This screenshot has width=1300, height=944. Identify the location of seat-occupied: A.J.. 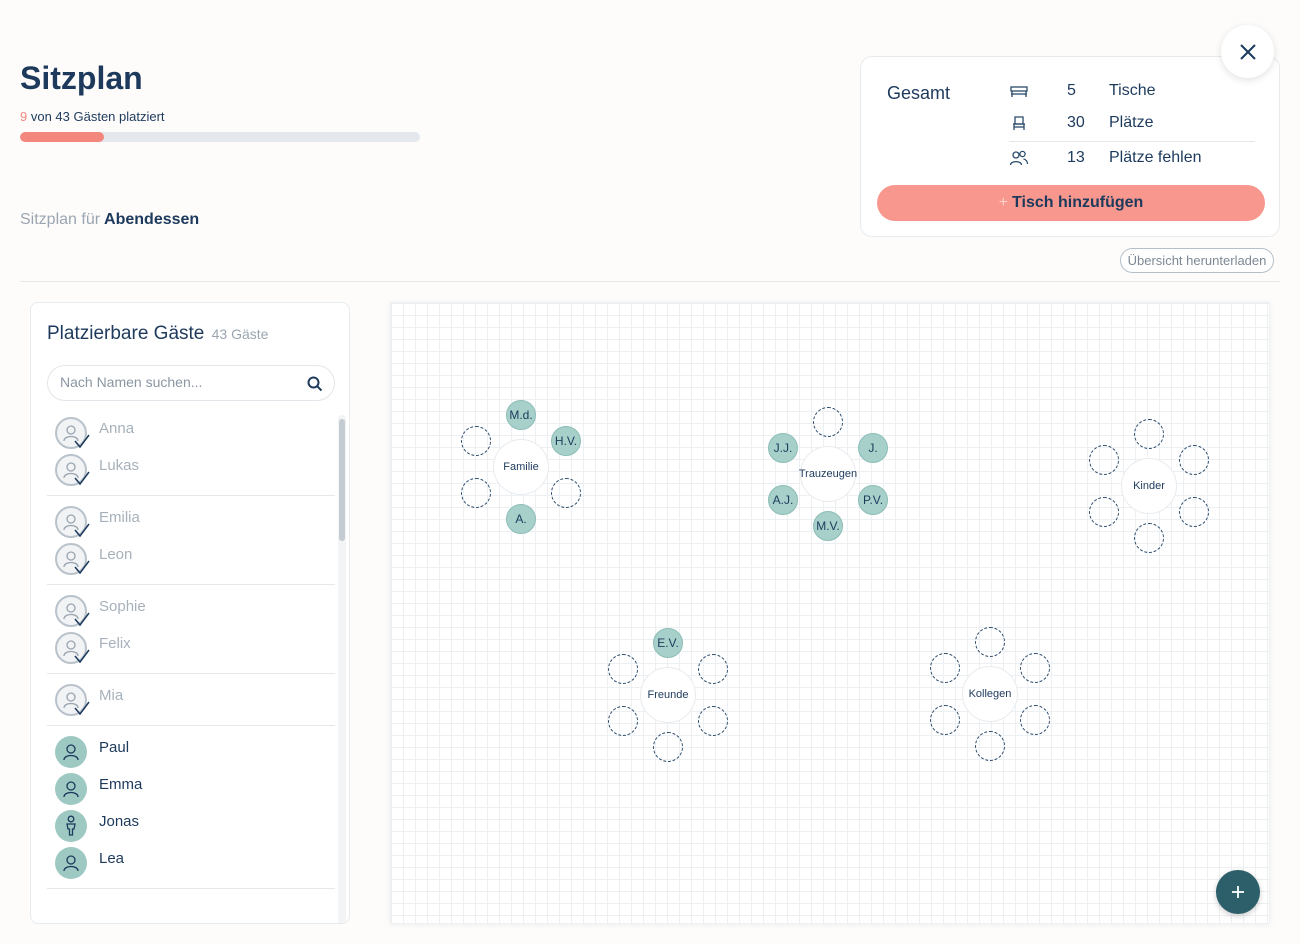
(782, 500).